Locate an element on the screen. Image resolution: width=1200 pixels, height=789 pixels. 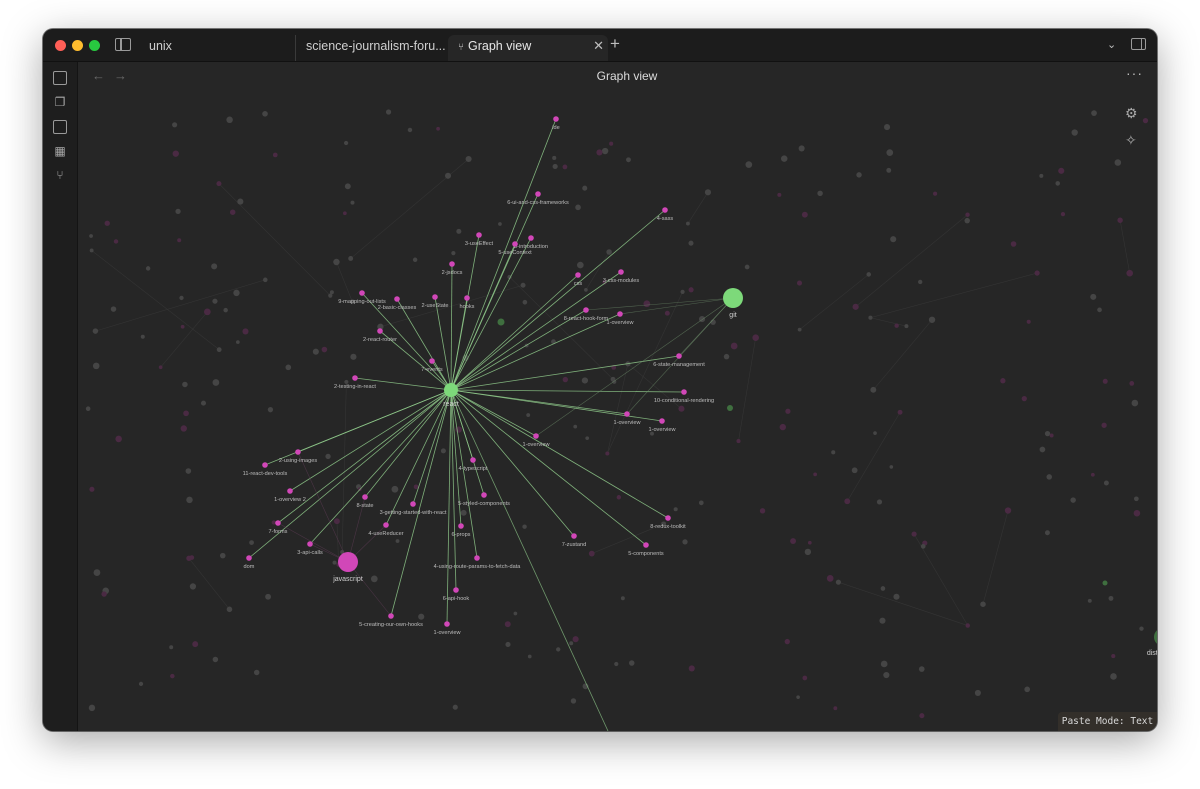
close-window-button is located at coordinates (60, 45).